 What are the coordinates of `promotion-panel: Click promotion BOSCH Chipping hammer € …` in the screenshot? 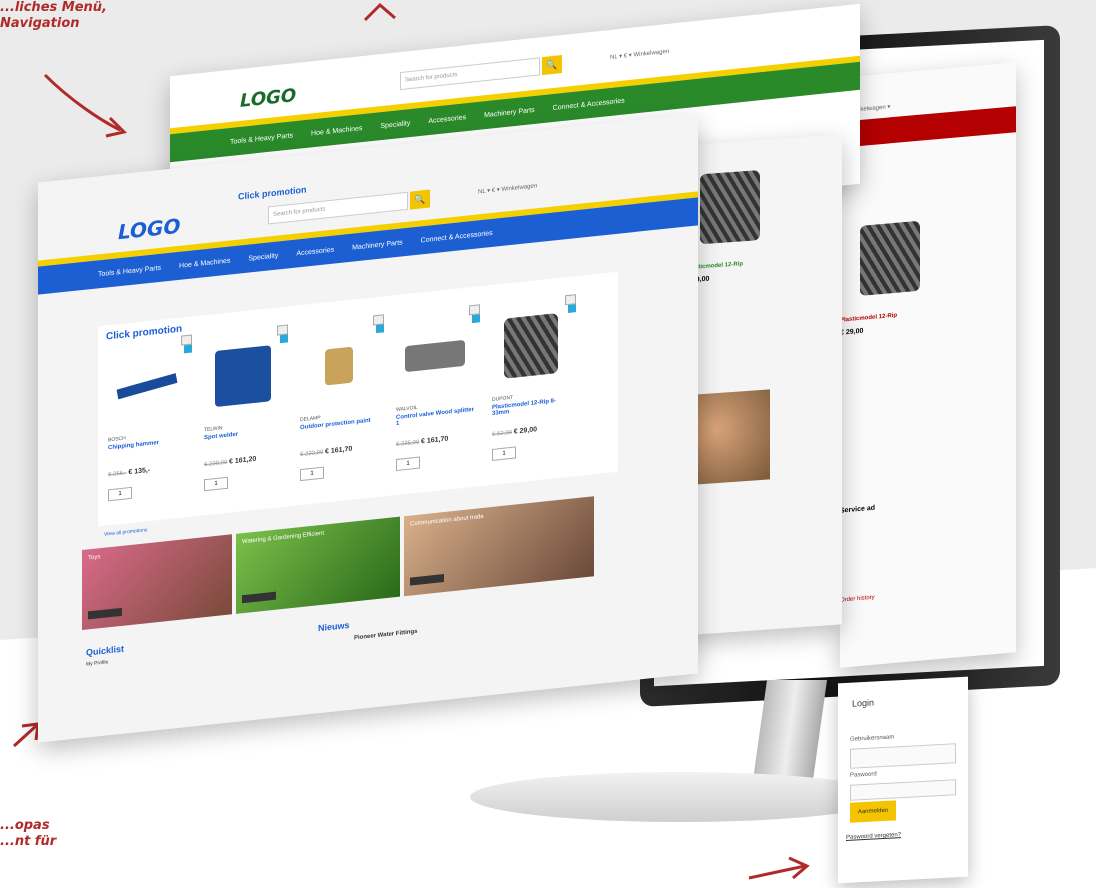 It's located at (358, 399).